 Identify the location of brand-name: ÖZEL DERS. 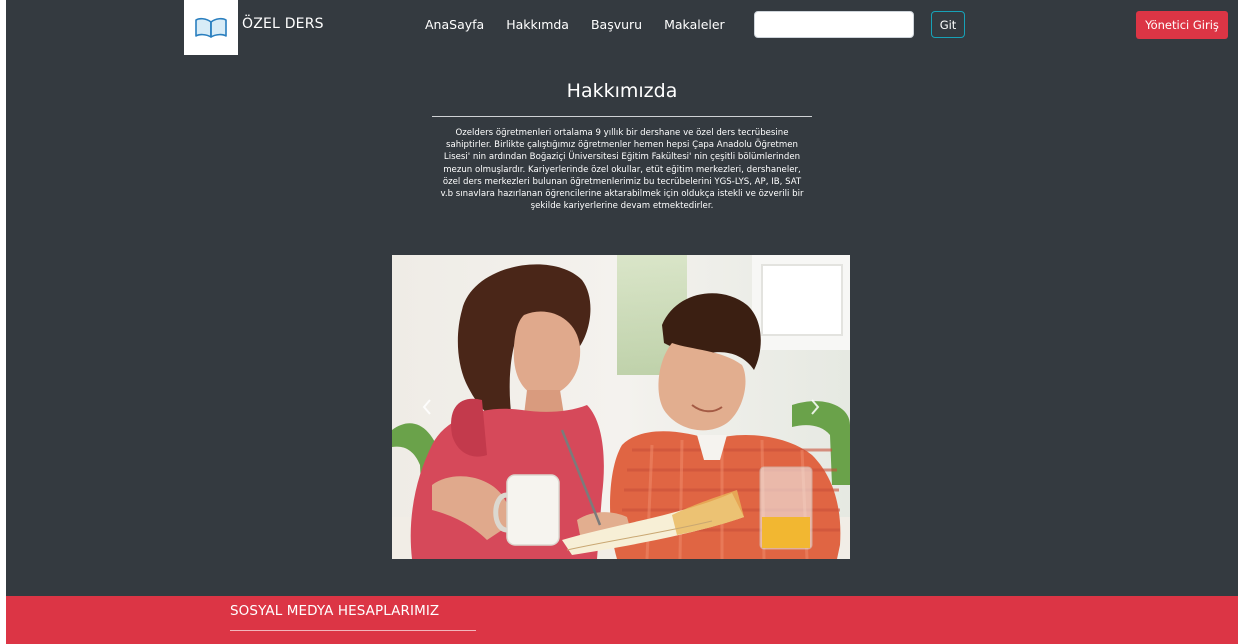
(283, 24).